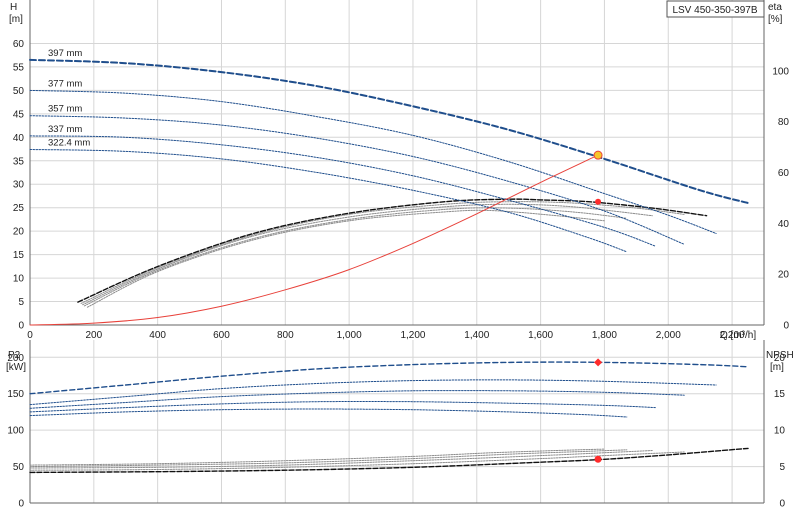  What do you see at coordinates (738, 335) in the screenshot?
I see `flow-axis-label: Q [m³/h]` at bounding box center [738, 335].